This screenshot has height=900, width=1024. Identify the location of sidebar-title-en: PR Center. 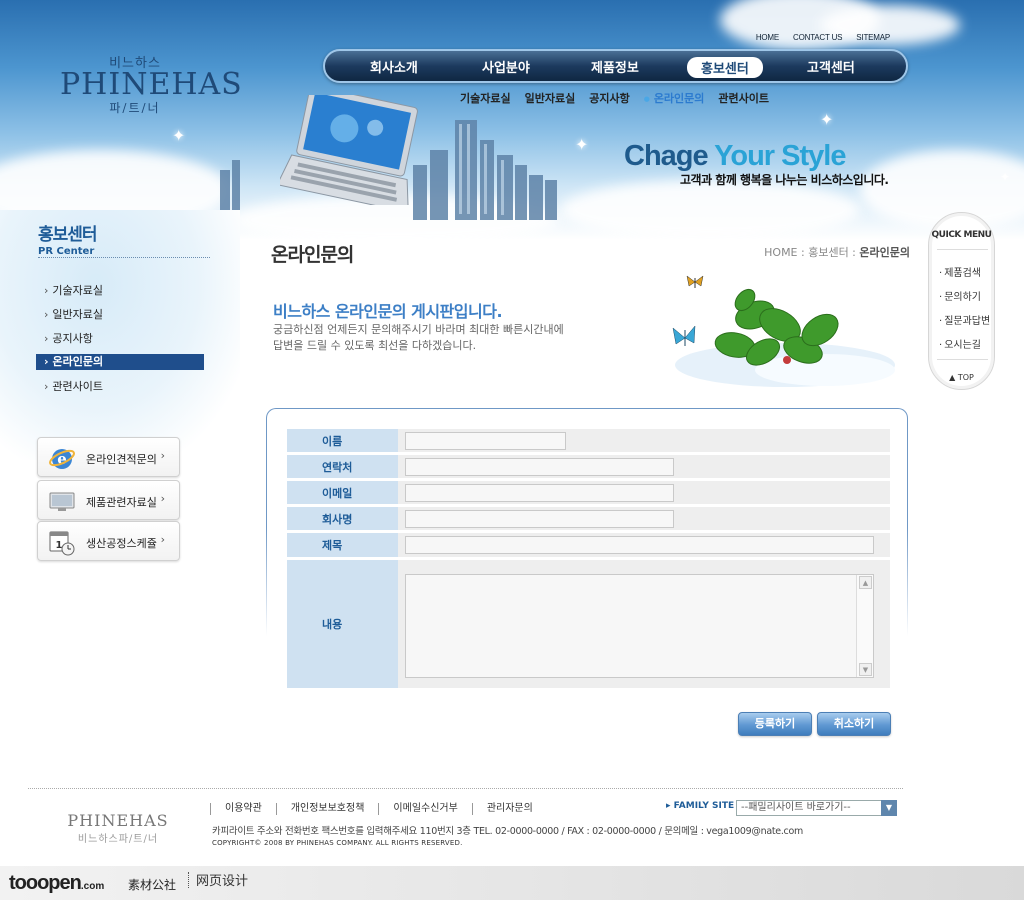
(66, 251).